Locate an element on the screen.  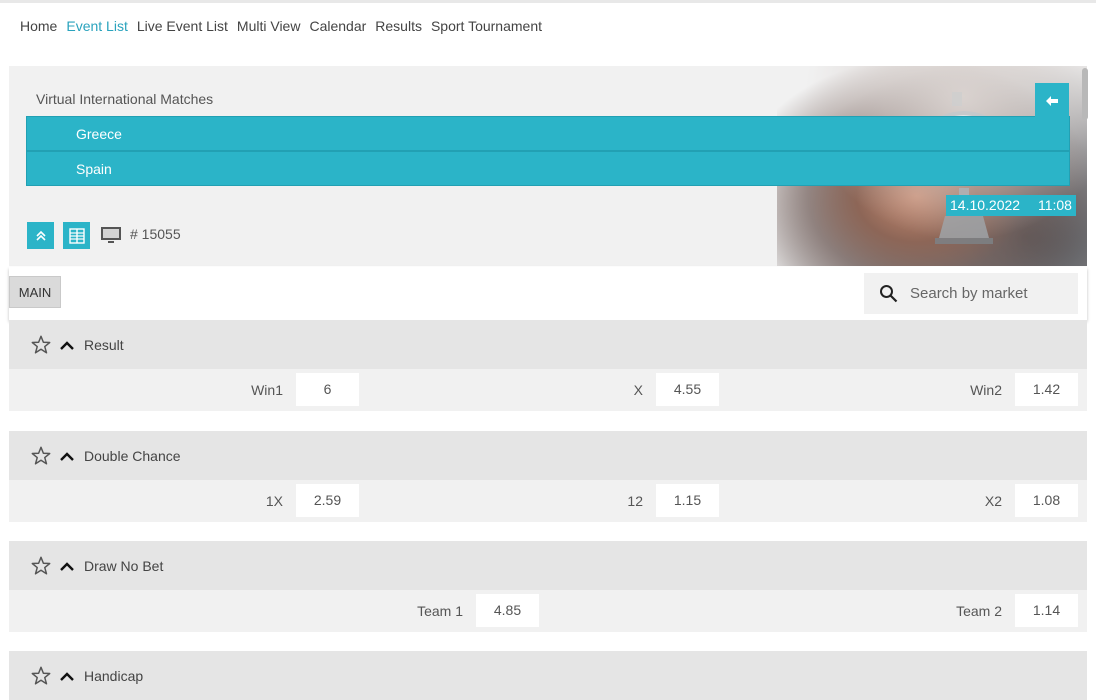
outcome-label: 12 is located at coordinates (635, 501).